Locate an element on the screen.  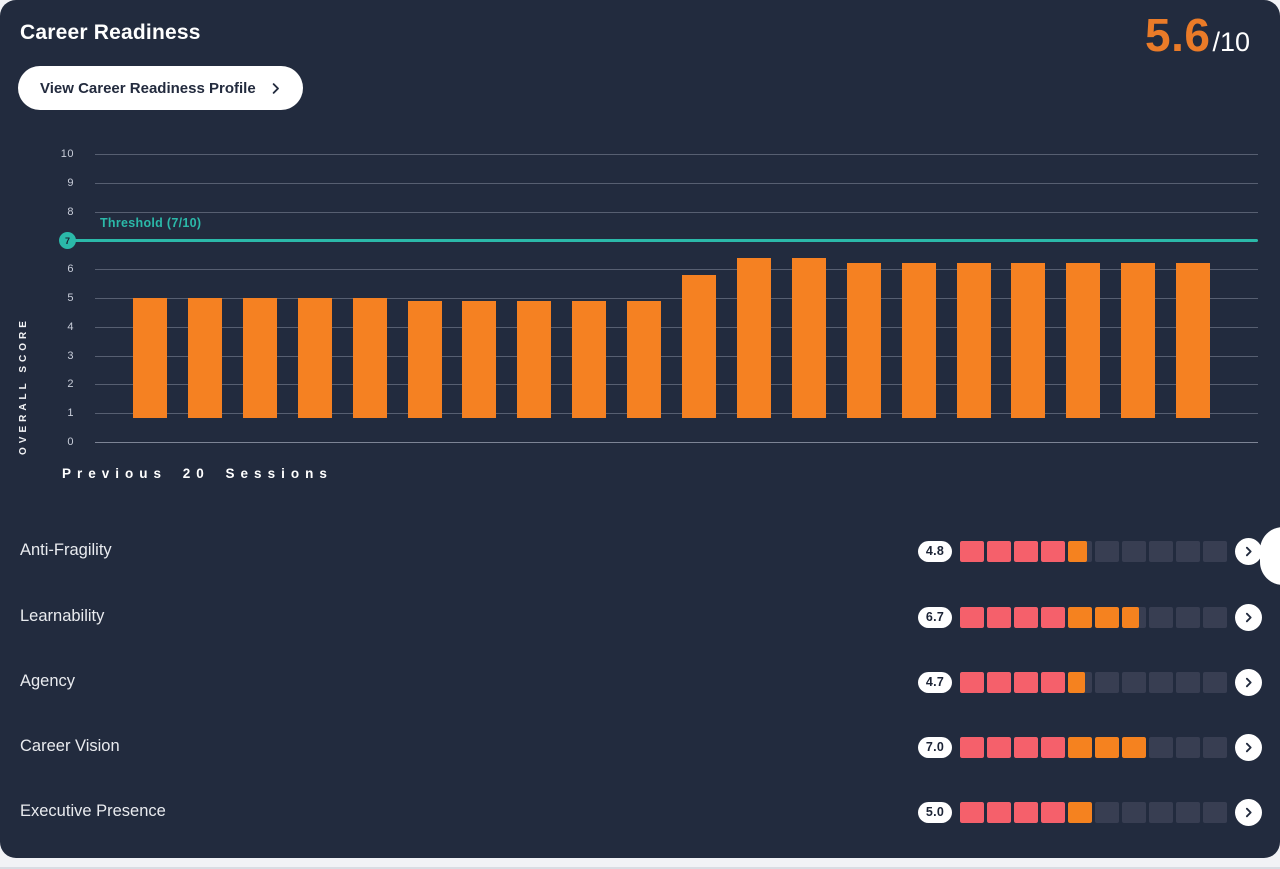
y-tick-label: 9 is located at coordinates (70, 182).